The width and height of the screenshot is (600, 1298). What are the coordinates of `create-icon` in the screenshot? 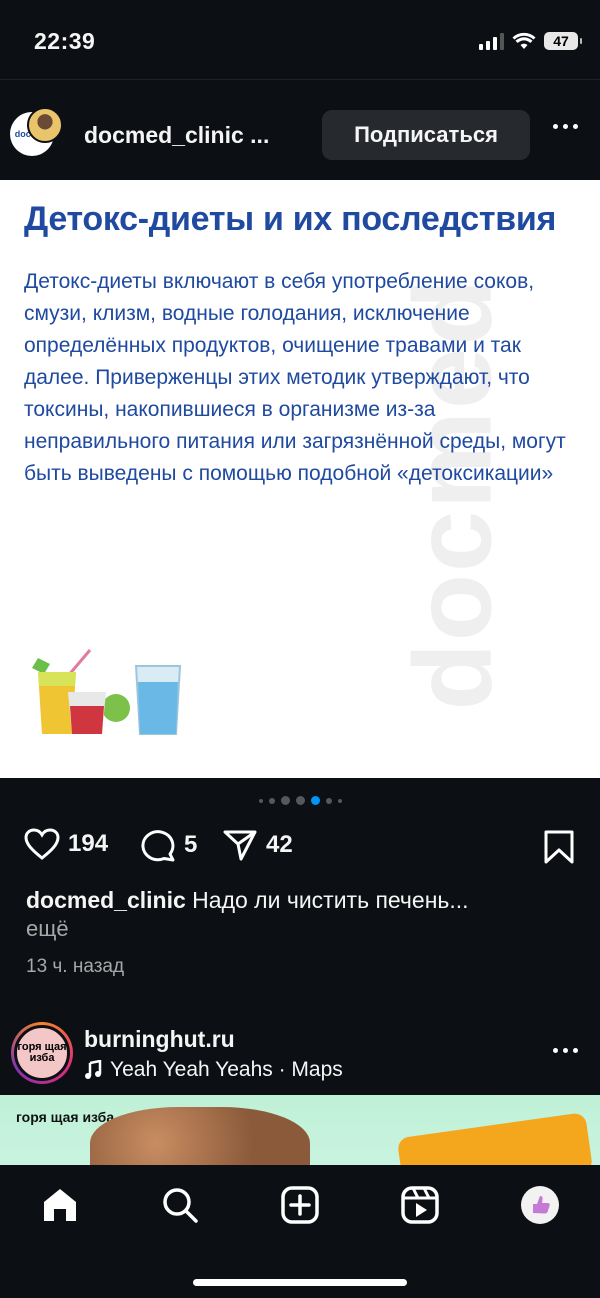 It's located at (300, 1205).